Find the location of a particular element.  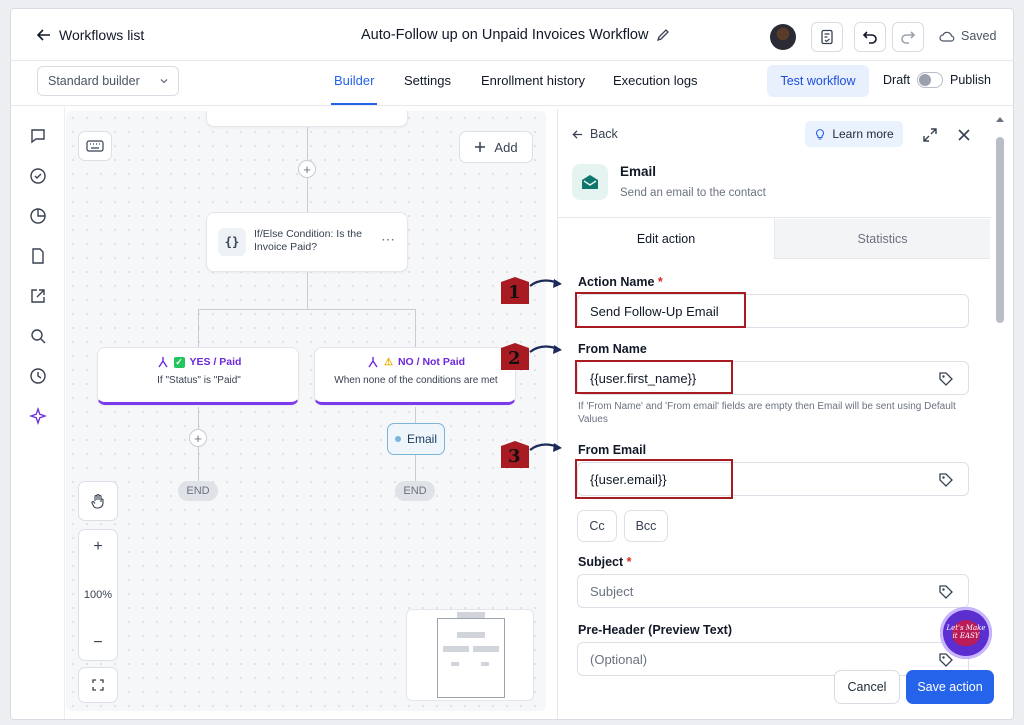

envelope-icon is located at coordinates (590, 182).